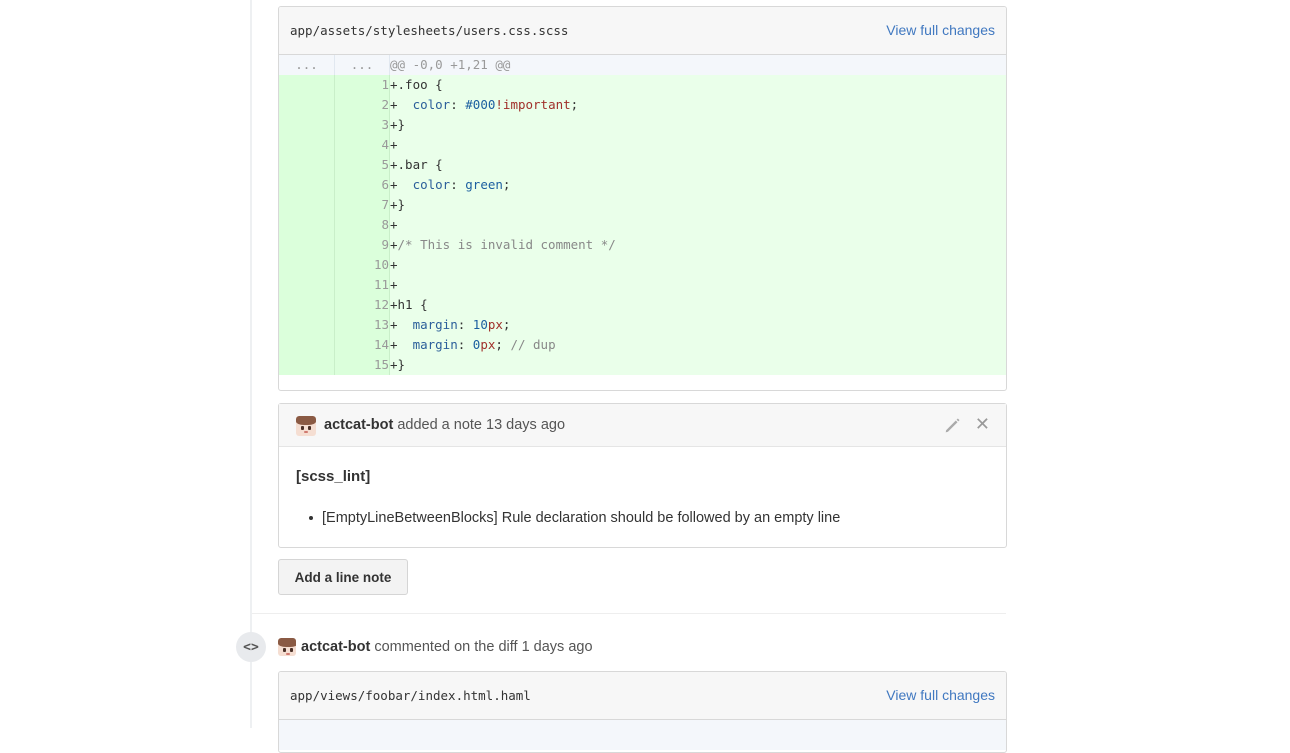 The image size is (1290, 753). What do you see at coordinates (410, 695) in the screenshot?
I see `file-path: app/views/foobar/index.html.haml` at bounding box center [410, 695].